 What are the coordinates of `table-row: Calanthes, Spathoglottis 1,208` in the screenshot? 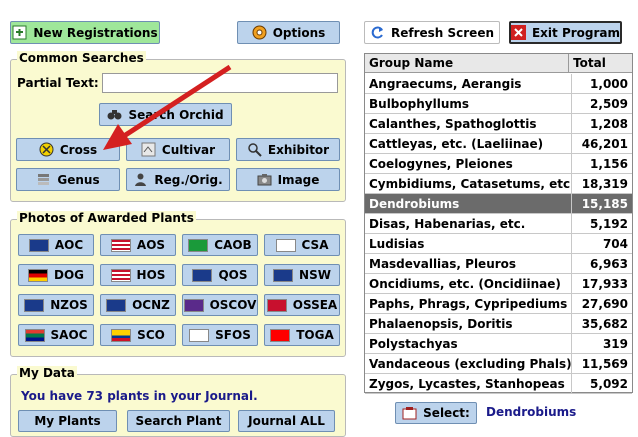 It's located at (498, 124).